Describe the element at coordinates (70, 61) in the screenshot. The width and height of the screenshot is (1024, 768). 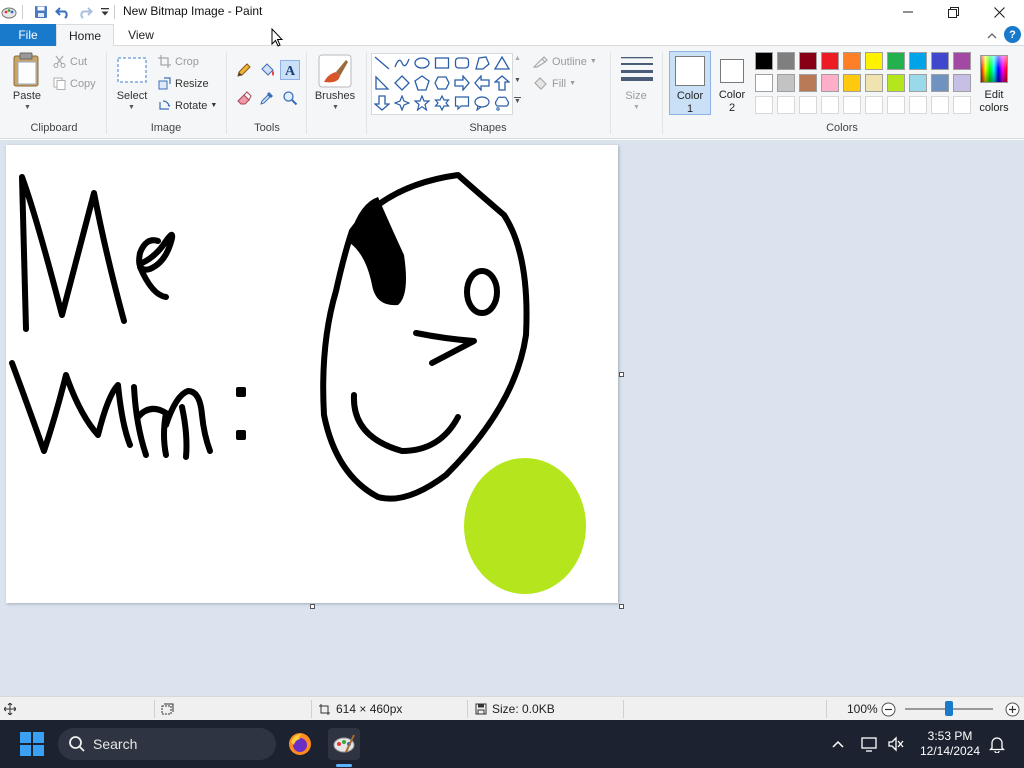
I see `cut-button: Cut` at that location.